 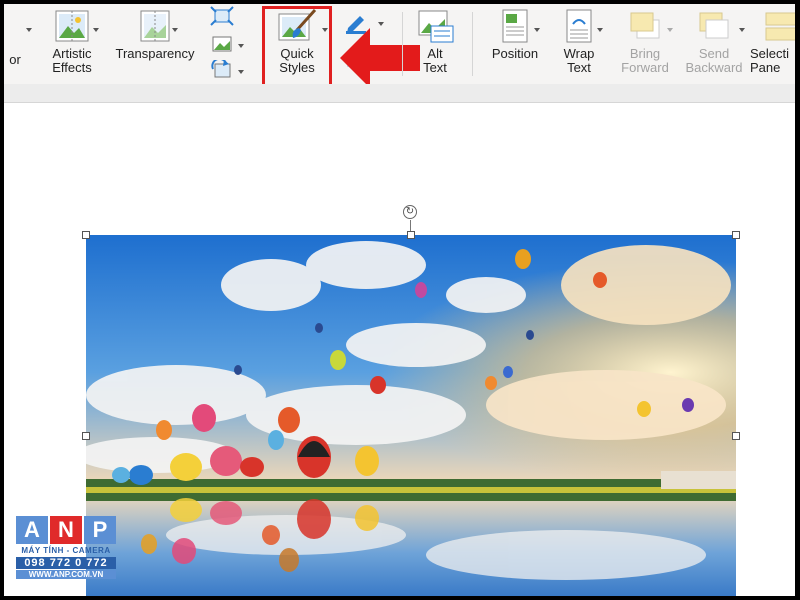 I want to click on selection-pane-icon, so click(x=780, y=26).